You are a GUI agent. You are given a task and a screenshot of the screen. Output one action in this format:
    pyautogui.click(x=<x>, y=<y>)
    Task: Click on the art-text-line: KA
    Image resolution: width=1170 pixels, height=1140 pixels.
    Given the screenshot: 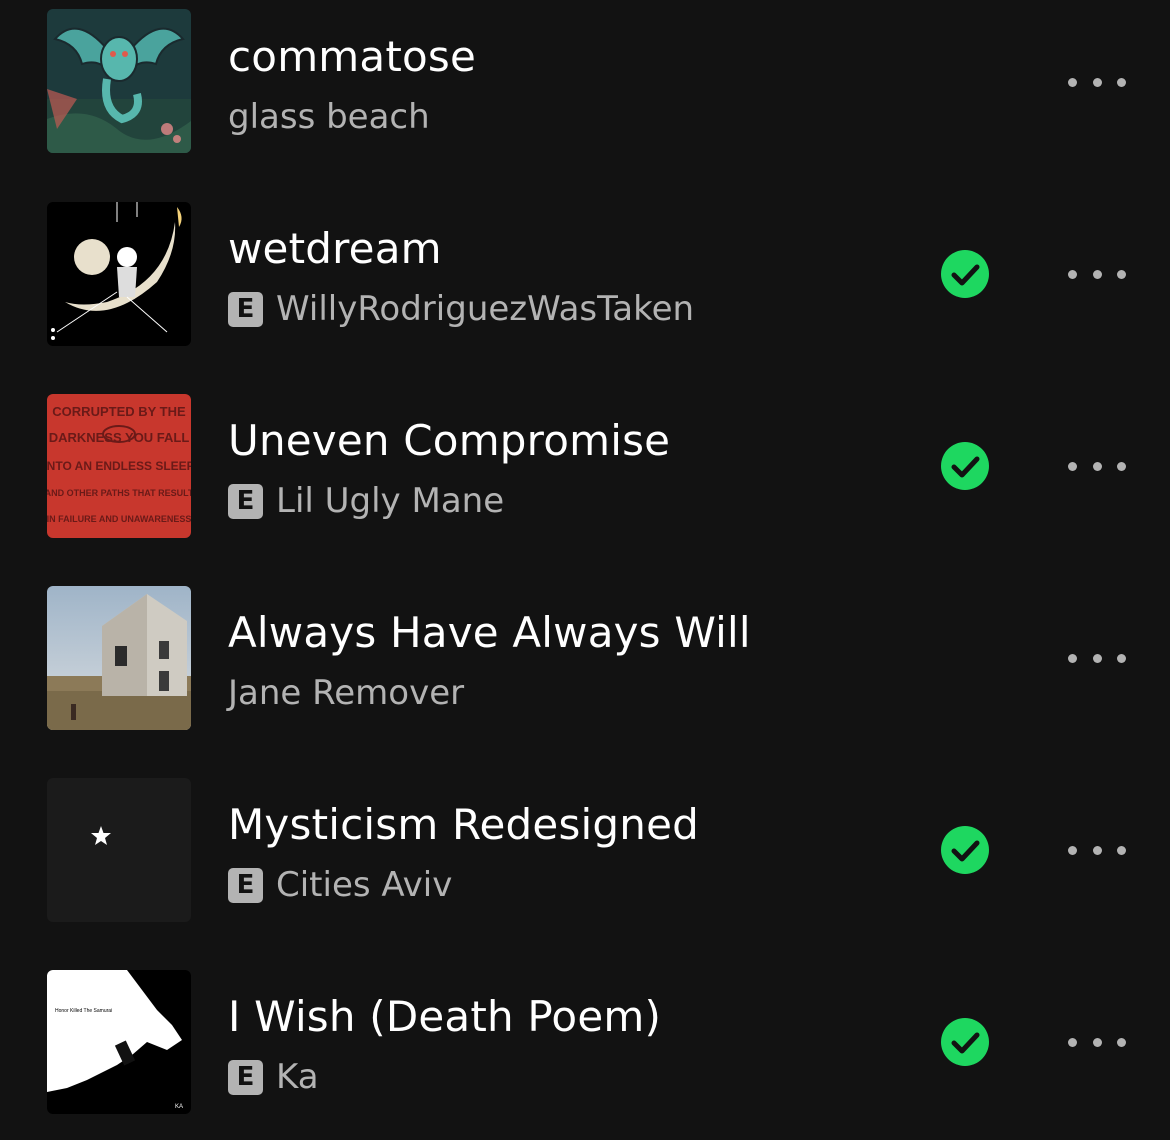 What is the action you would take?
    pyautogui.click(x=179, y=1107)
    